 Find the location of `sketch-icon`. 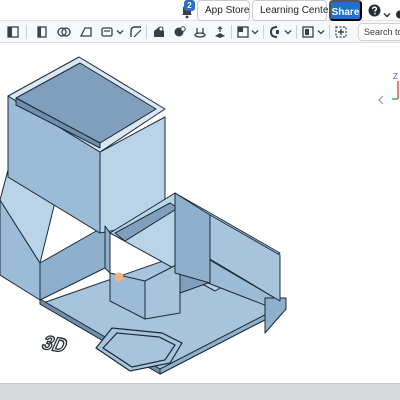

sketch-icon is located at coordinates (13, 32).